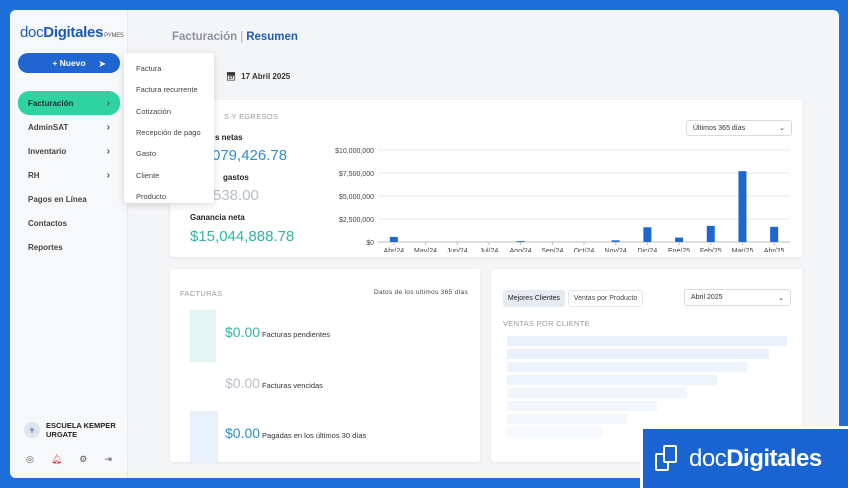 Image resolution: width=848 pixels, height=488 pixels. Describe the element at coordinates (169, 174) in the screenshot. I see `menu-item-cliente: Cliente` at that location.